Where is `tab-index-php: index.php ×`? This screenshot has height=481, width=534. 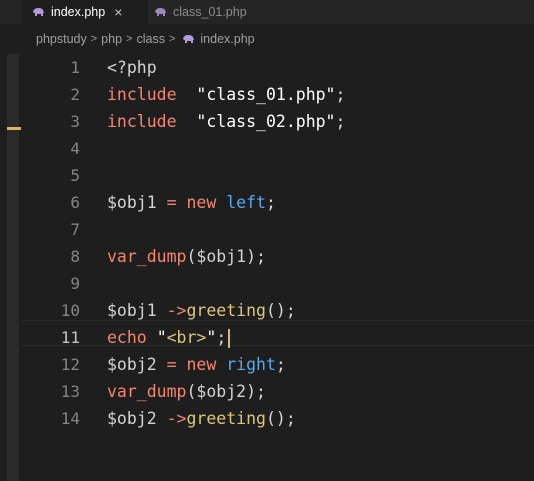 tab-index-php: index.php × is located at coordinates (85, 12).